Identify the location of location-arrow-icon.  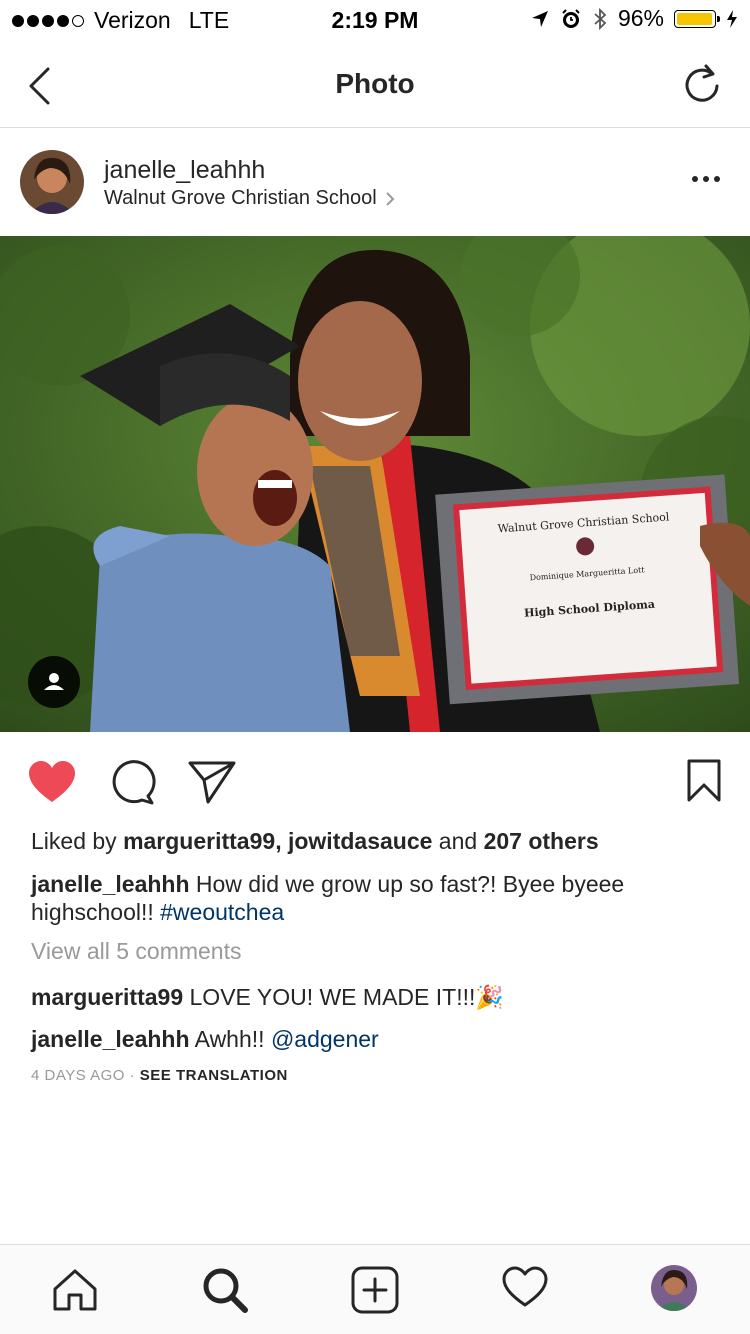
(539, 18).